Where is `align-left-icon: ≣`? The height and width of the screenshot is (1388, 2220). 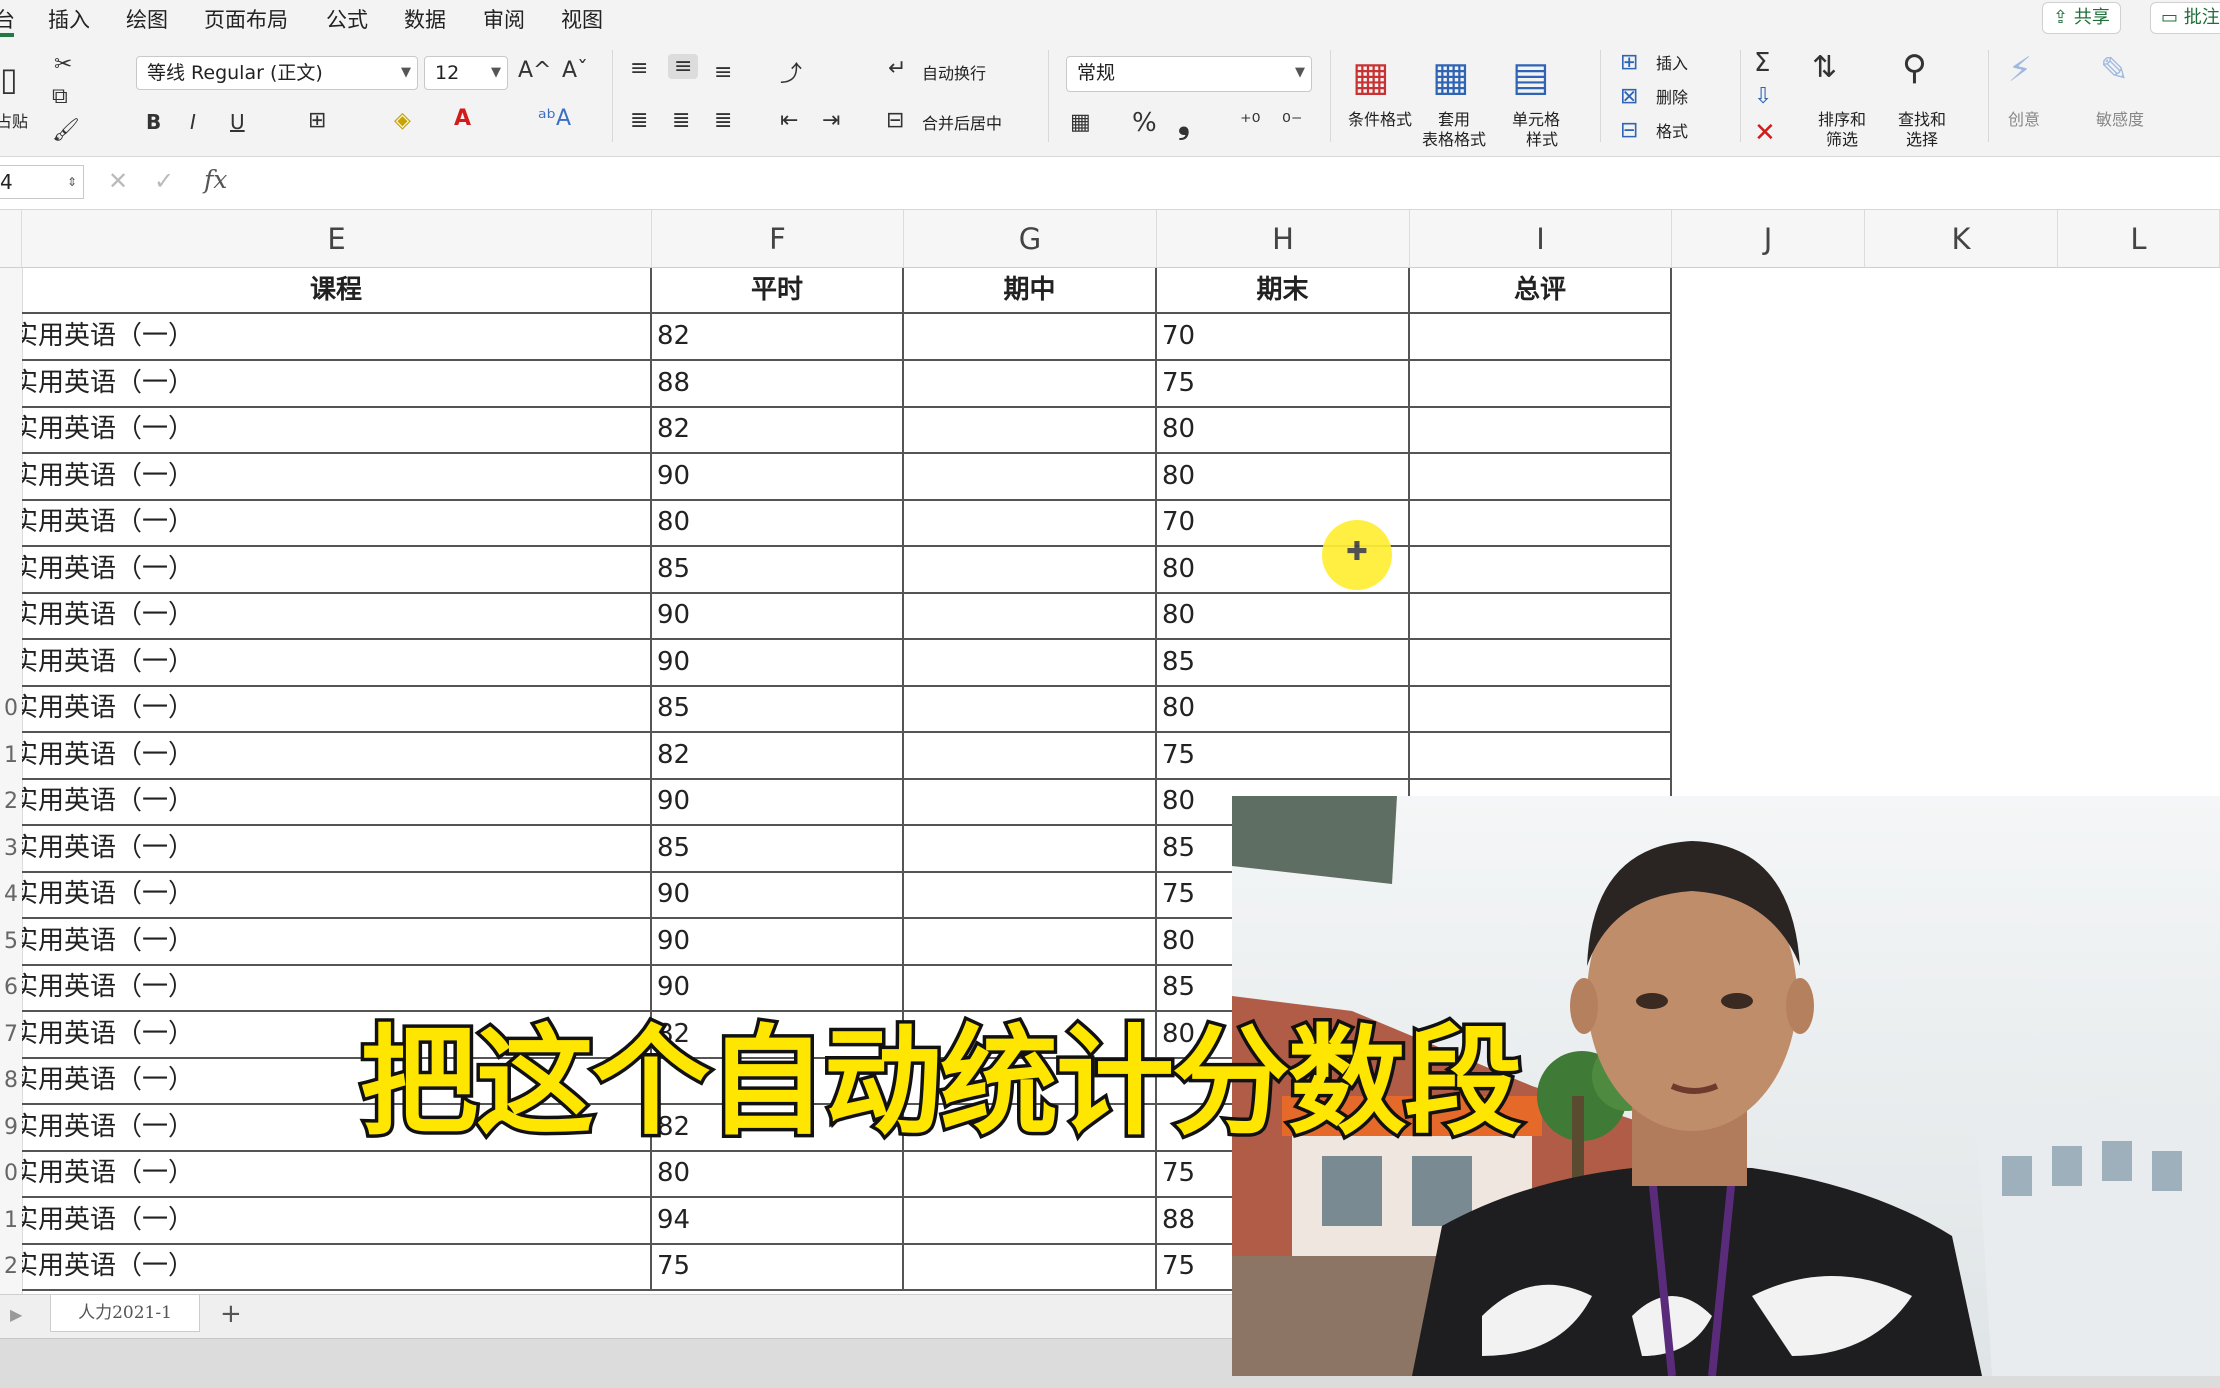 align-left-icon: ≣ is located at coordinates (639, 120).